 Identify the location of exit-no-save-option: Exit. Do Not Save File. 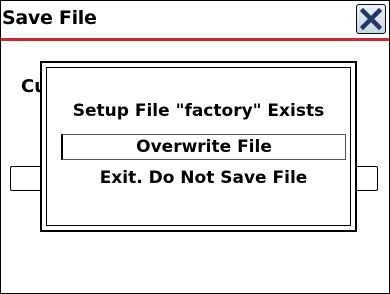
(203, 179).